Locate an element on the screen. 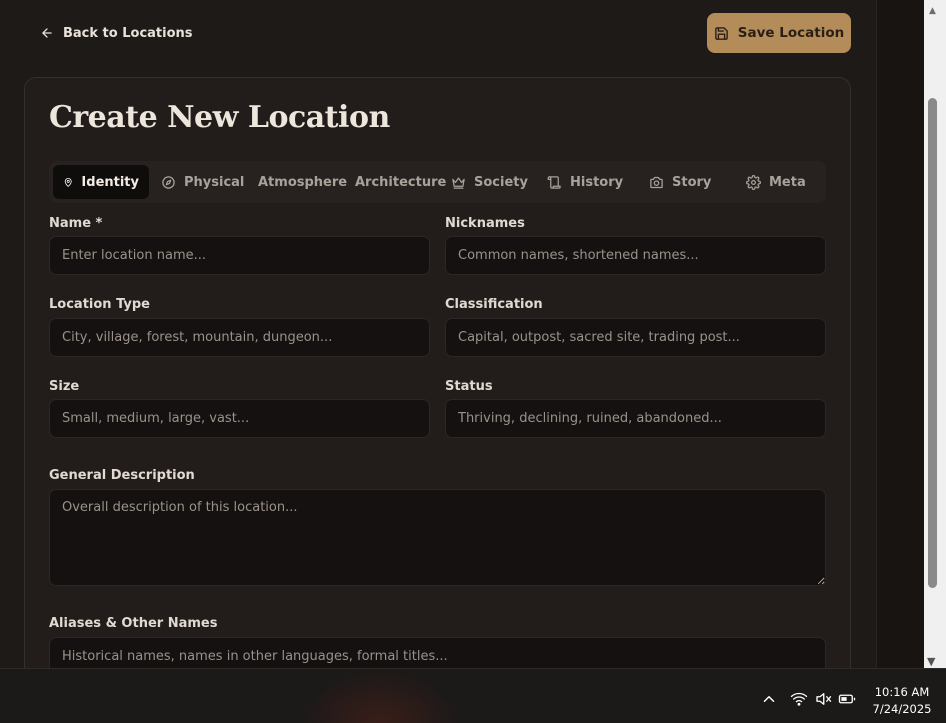 The width and height of the screenshot is (946, 723). camera-icon is located at coordinates (656, 182).